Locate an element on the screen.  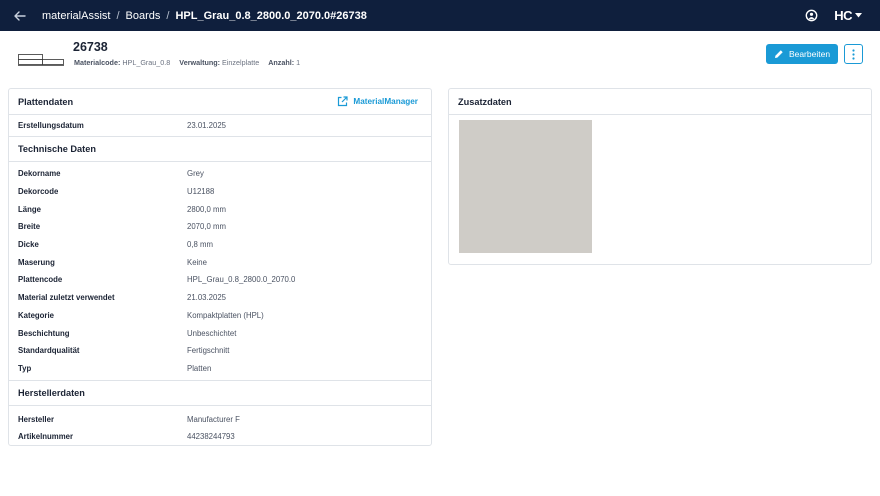
row-value: 23.01.2025 is located at coordinates (207, 125).